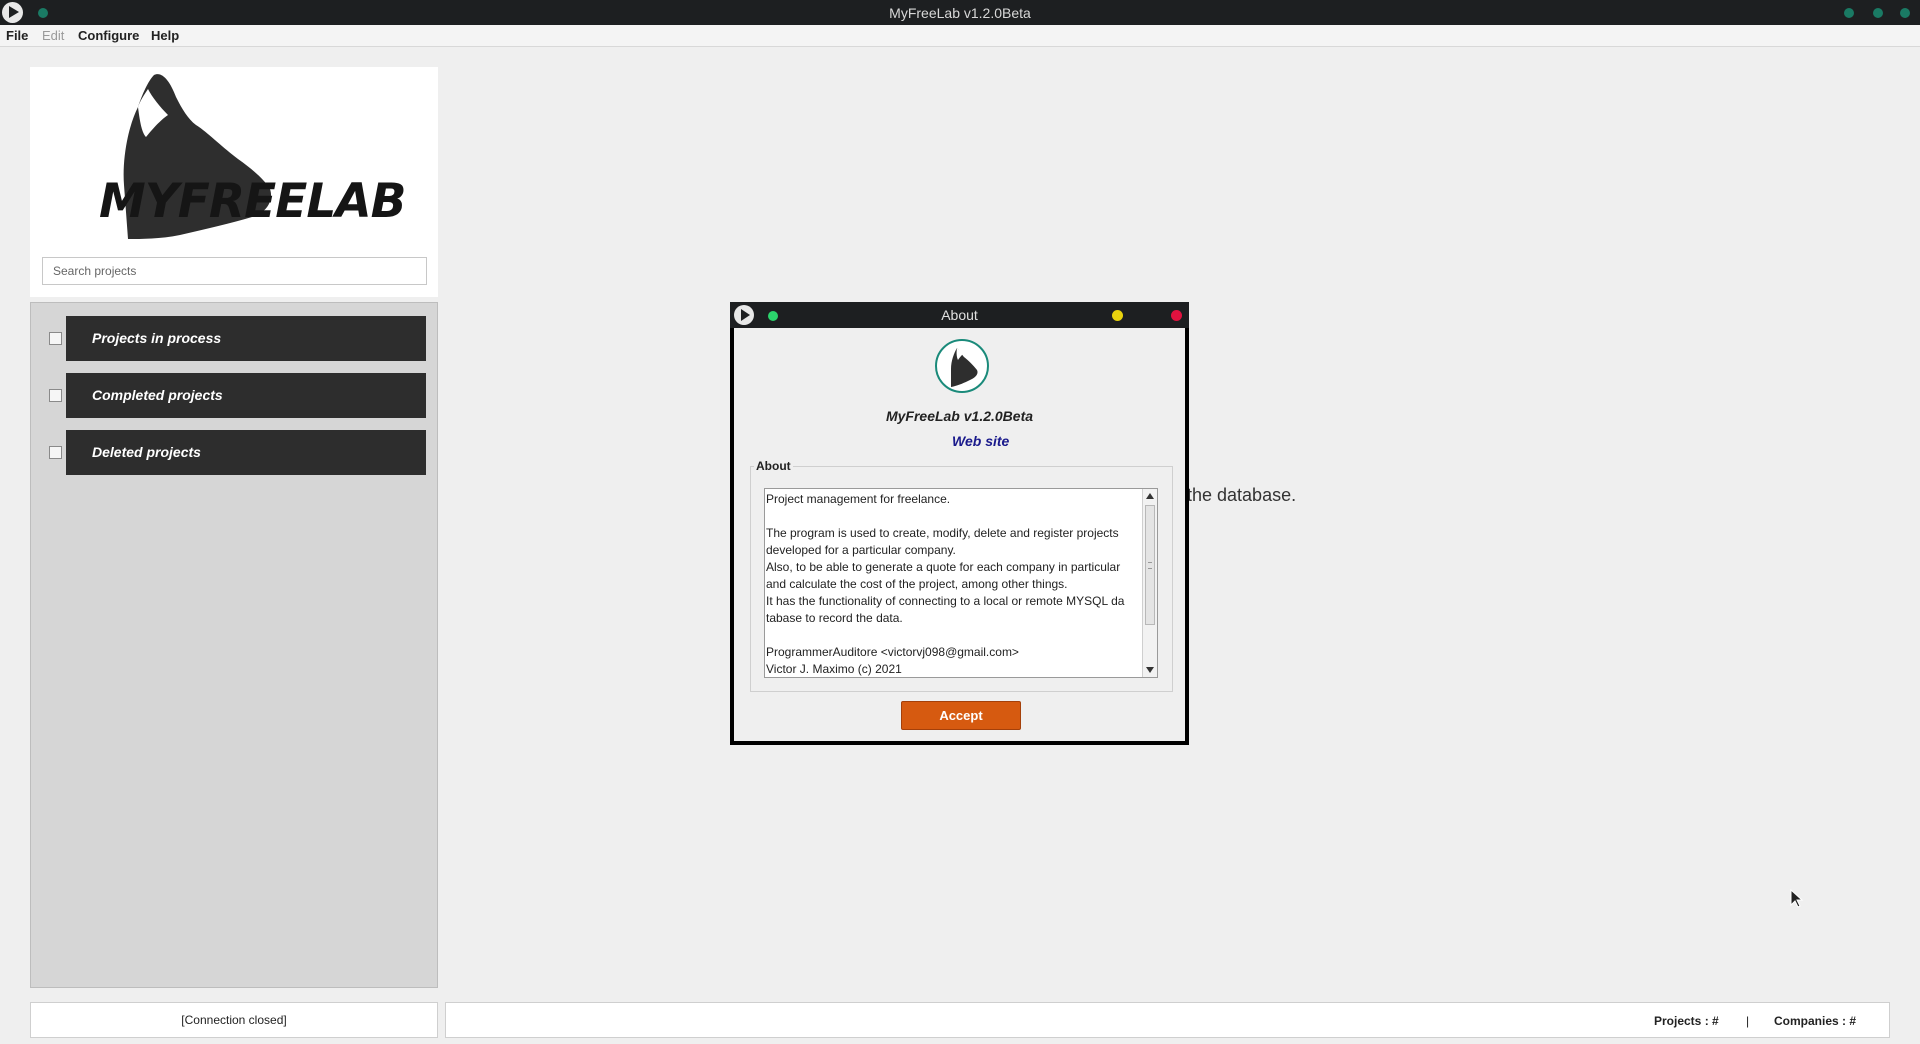  I want to click on scroll-up-arrow-icon, so click(1150, 496).